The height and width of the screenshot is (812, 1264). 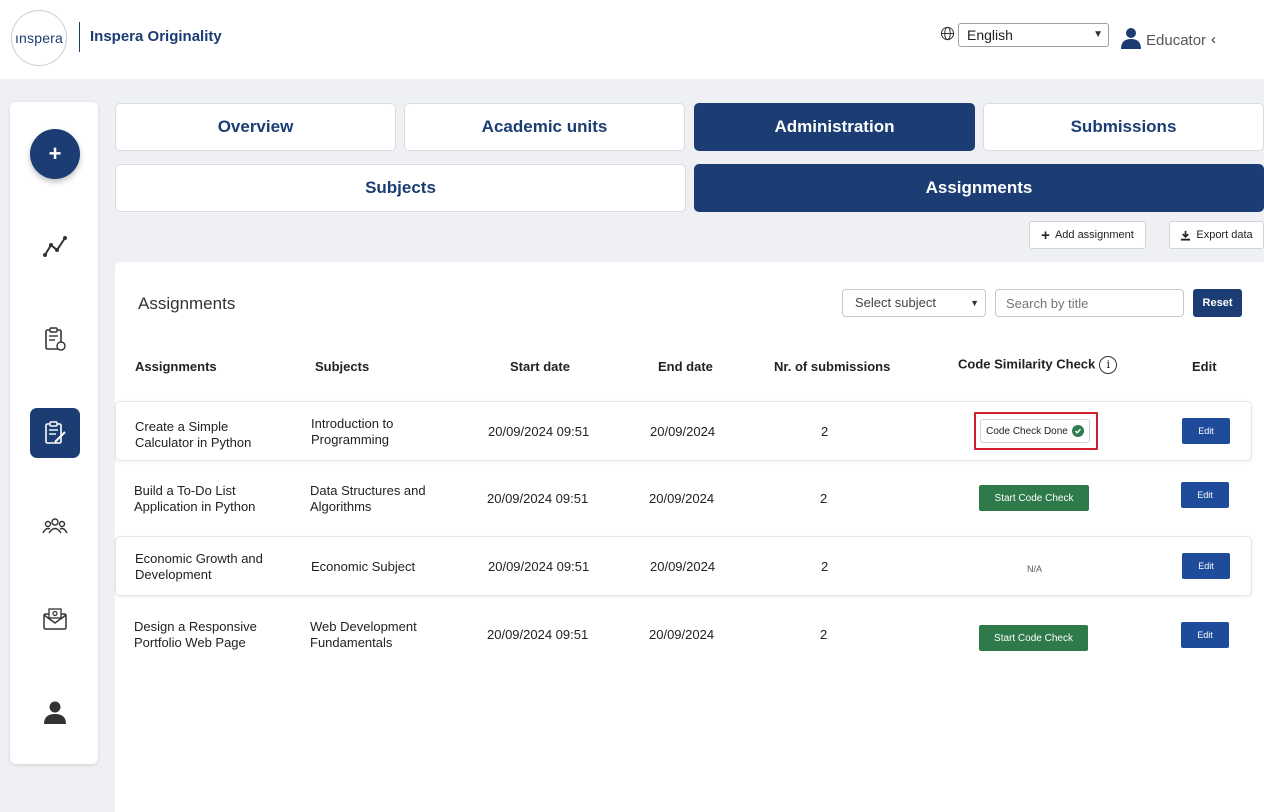 I want to click on info-icon: i, so click(x=1108, y=365).